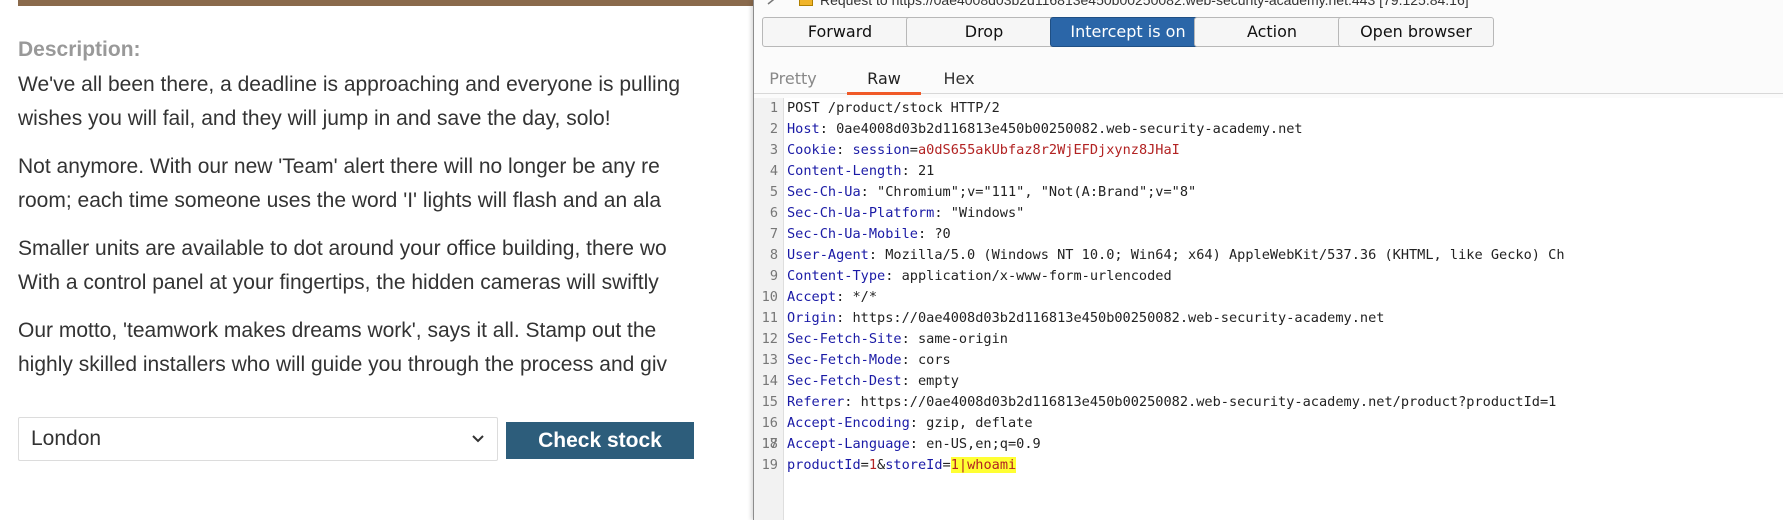 This screenshot has width=1783, height=520. I want to click on send-arrow-icon, so click(771, 2).